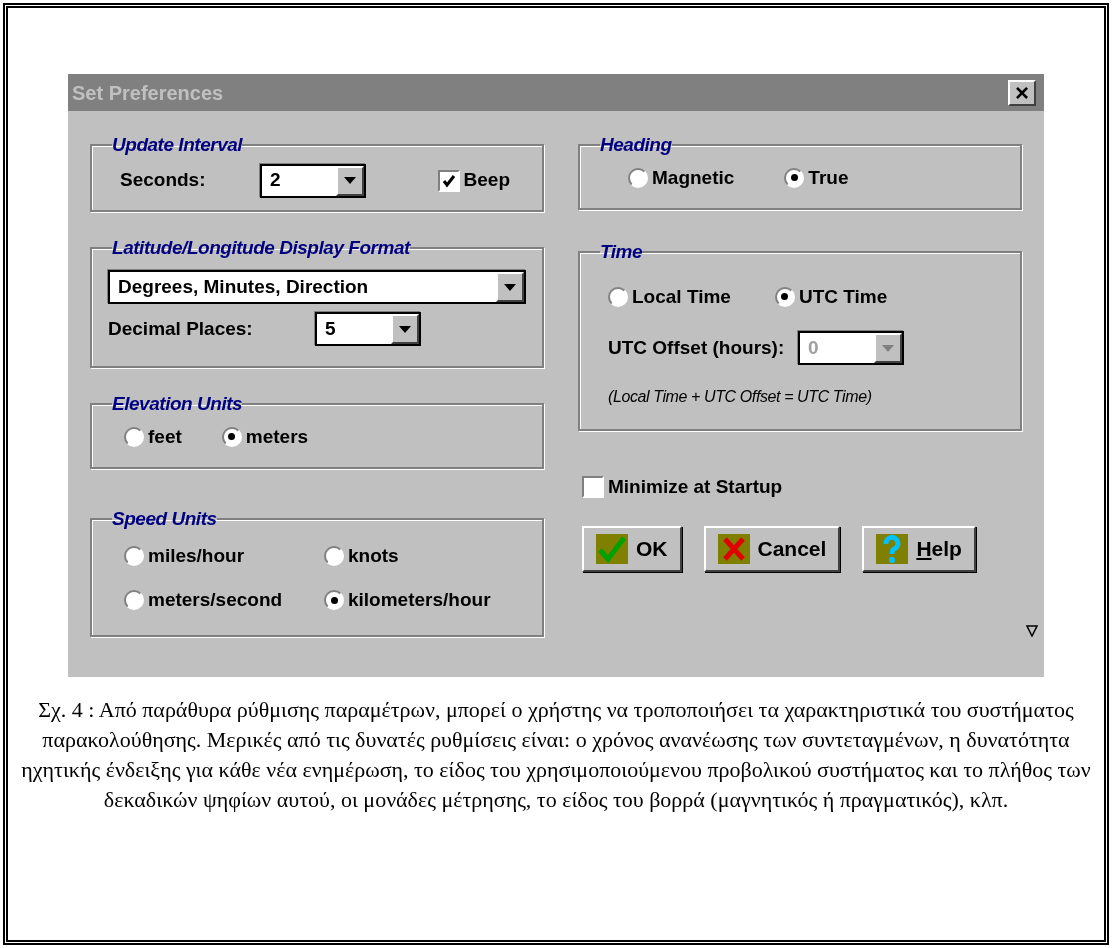 The image size is (1112, 948). What do you see at coordinates (373, 555) in the screenshot?
I see `radio-label: knots` at bounding box center [373, 555].